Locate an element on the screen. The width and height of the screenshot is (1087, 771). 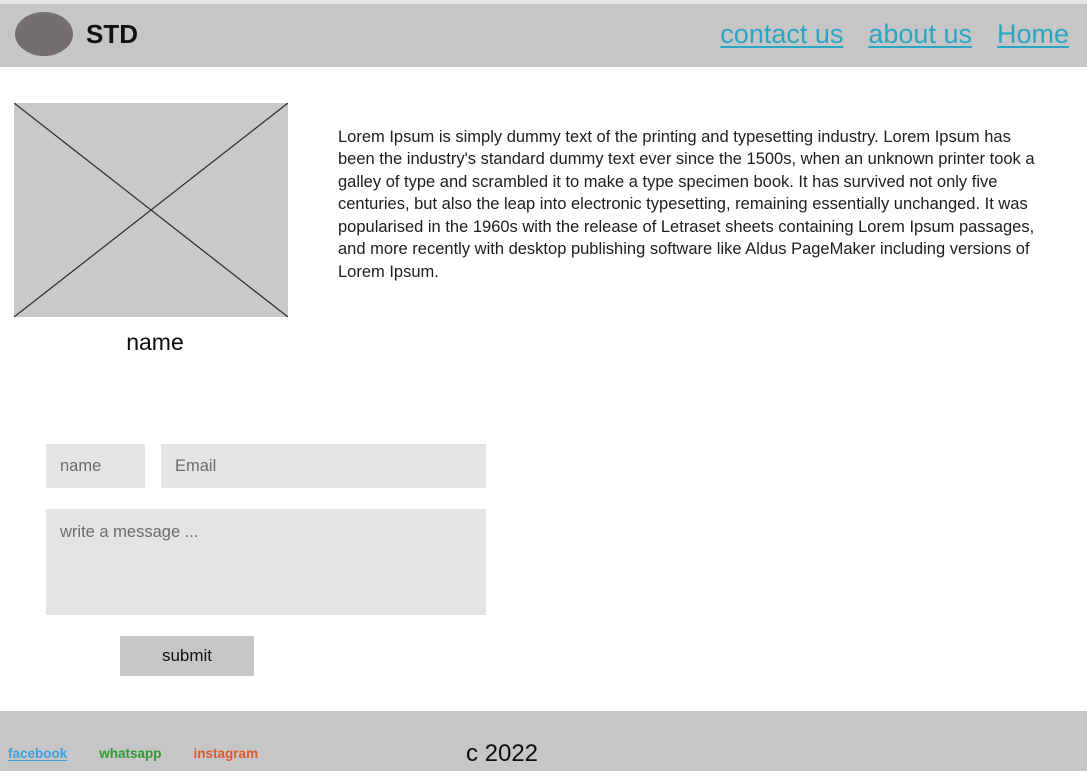
form-row-name-email is located at coordinates (266, 466).